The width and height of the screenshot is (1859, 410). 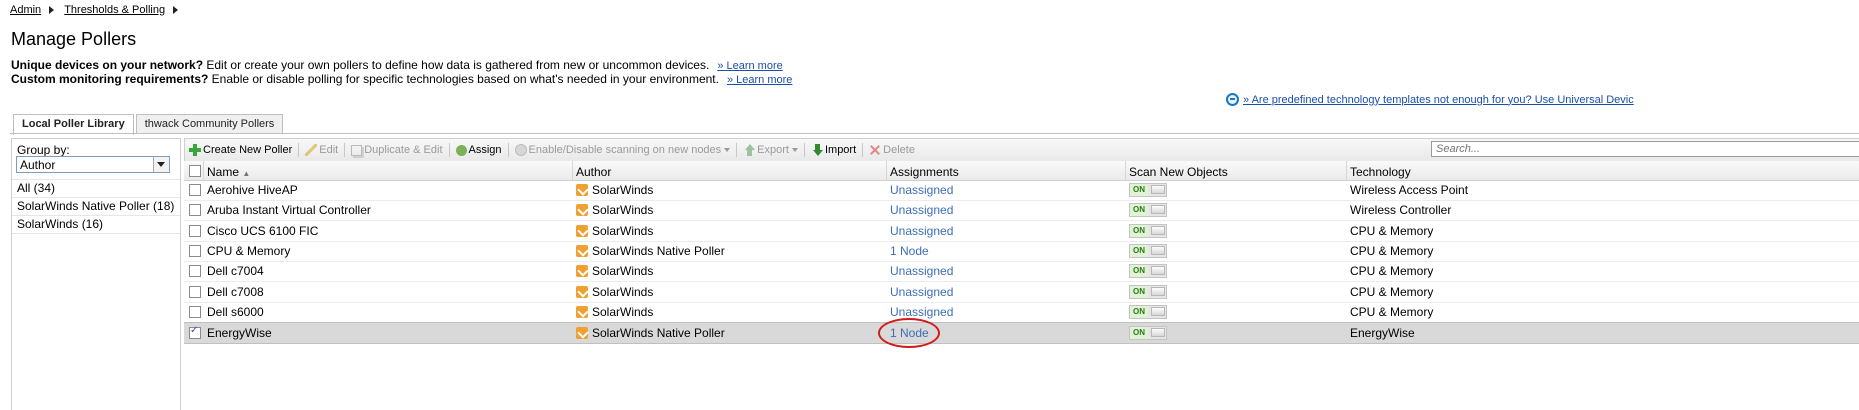 I want to click on duplicate-edit-button: Duplicate & Edit, so click(x=396, y=150).